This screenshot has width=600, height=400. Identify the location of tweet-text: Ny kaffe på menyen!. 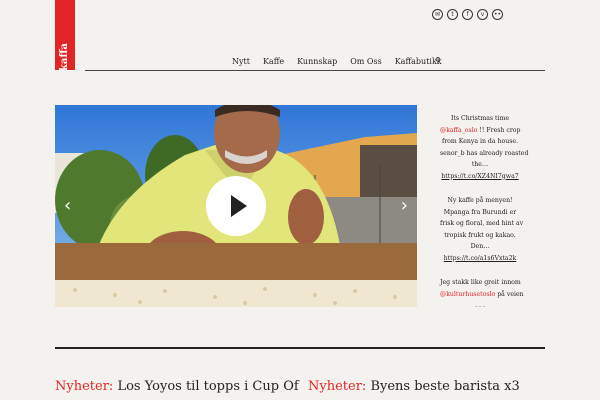
(480, 200).